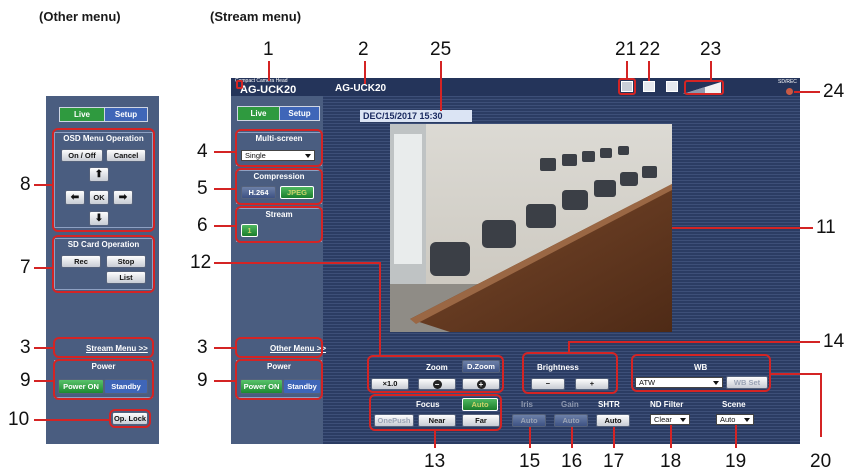 The image size is (861, 474). I want to click on nd-filter-select: Clear, so click(670, 419).